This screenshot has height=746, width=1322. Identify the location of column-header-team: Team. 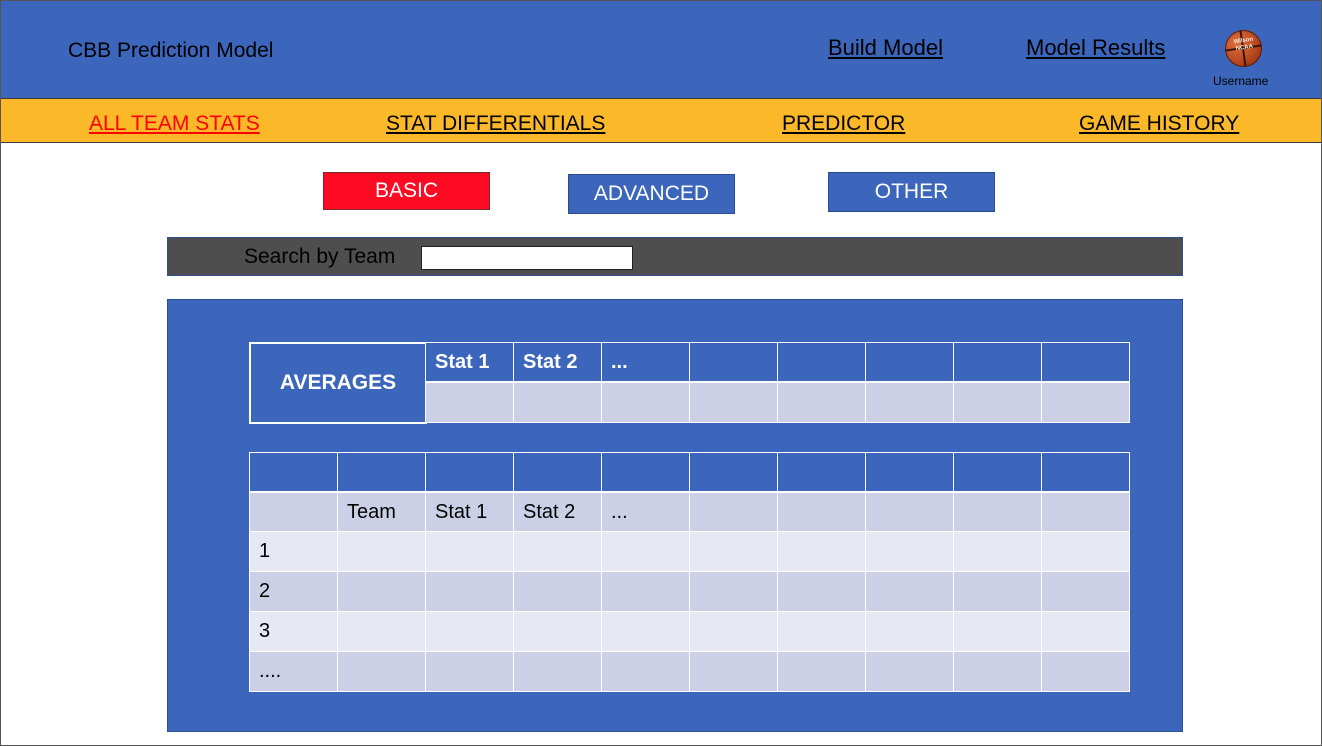
(381, 511).